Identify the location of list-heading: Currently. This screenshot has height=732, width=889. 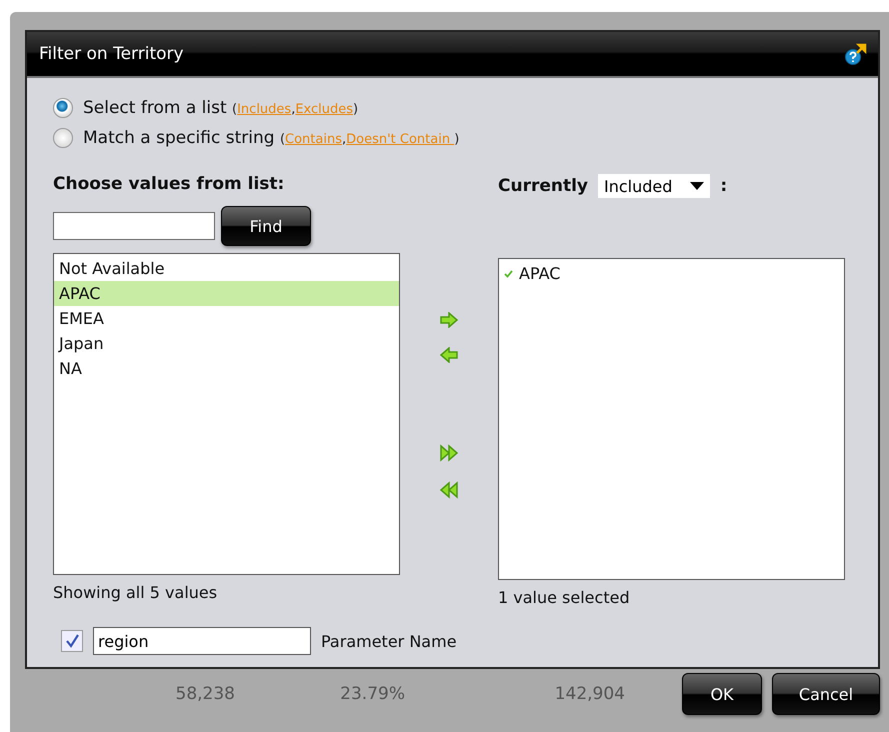
(543, 186).